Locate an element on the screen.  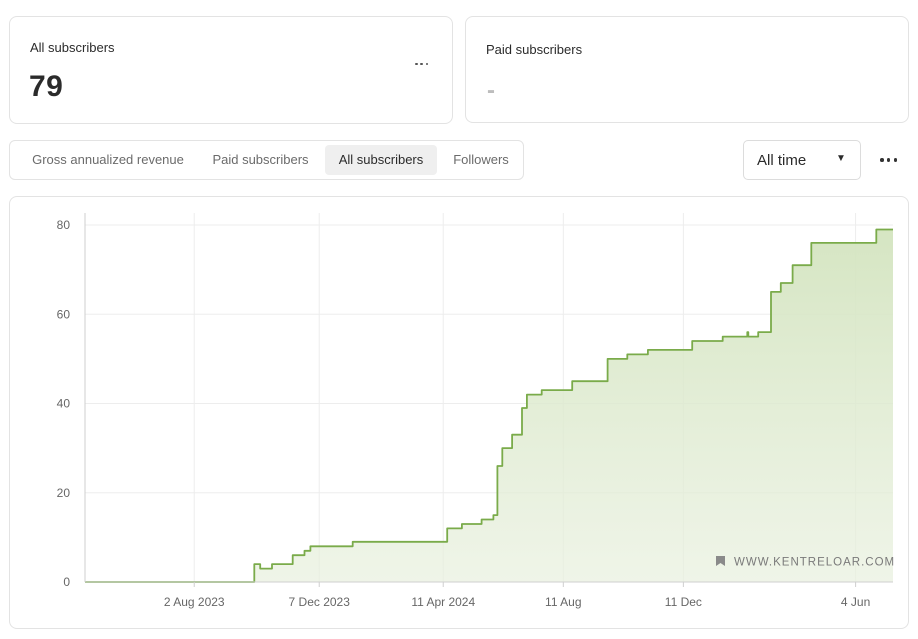
tab-followers: Followers is located at coordinates (481, 160).